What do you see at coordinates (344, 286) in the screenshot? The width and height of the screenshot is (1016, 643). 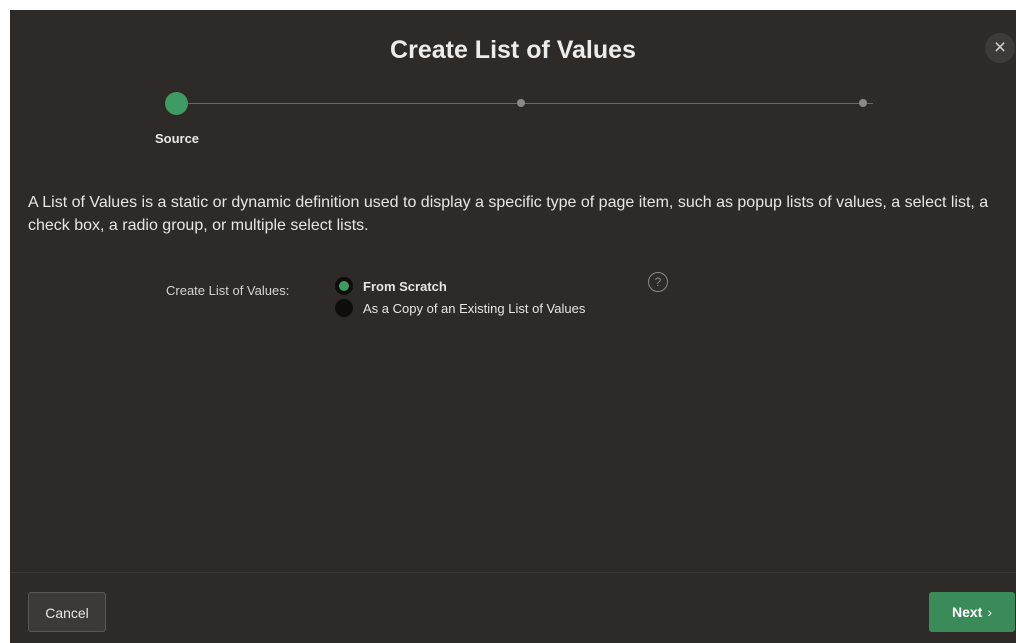 I see `radio-button-checked` at bounding box center [344, 286].